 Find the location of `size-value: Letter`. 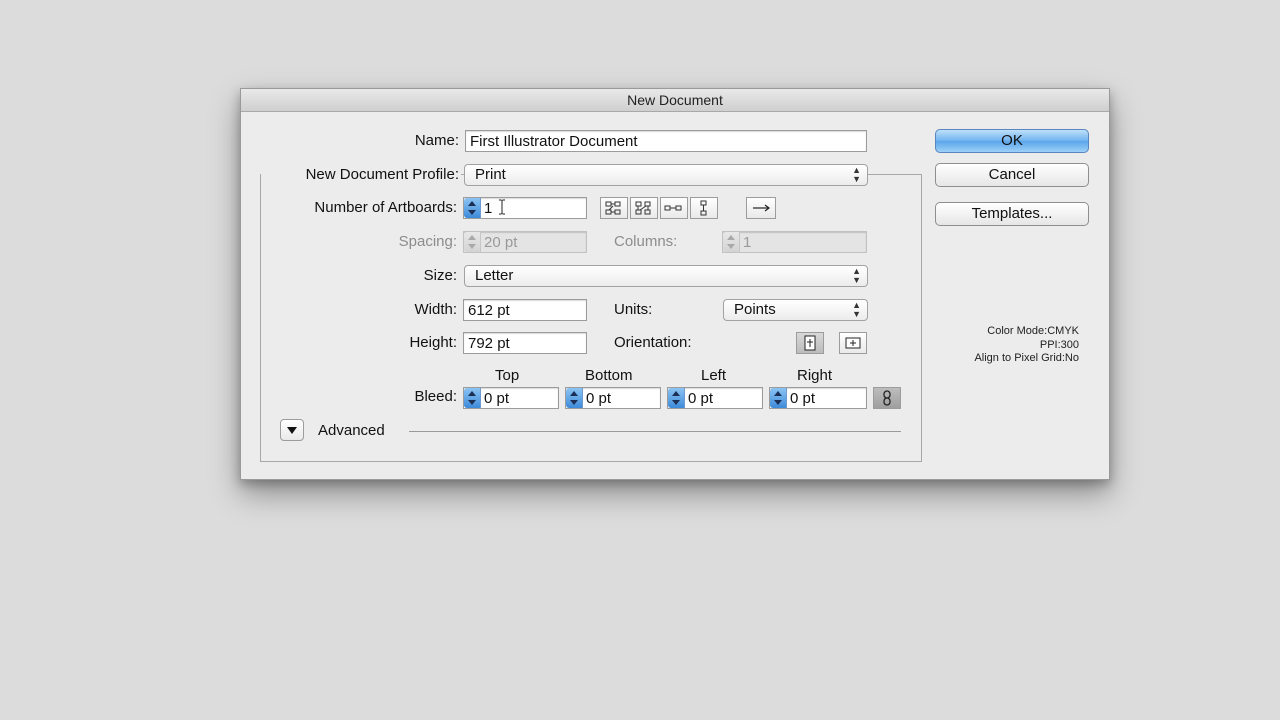

size-value: Letter is located at coordinates (494, 275).